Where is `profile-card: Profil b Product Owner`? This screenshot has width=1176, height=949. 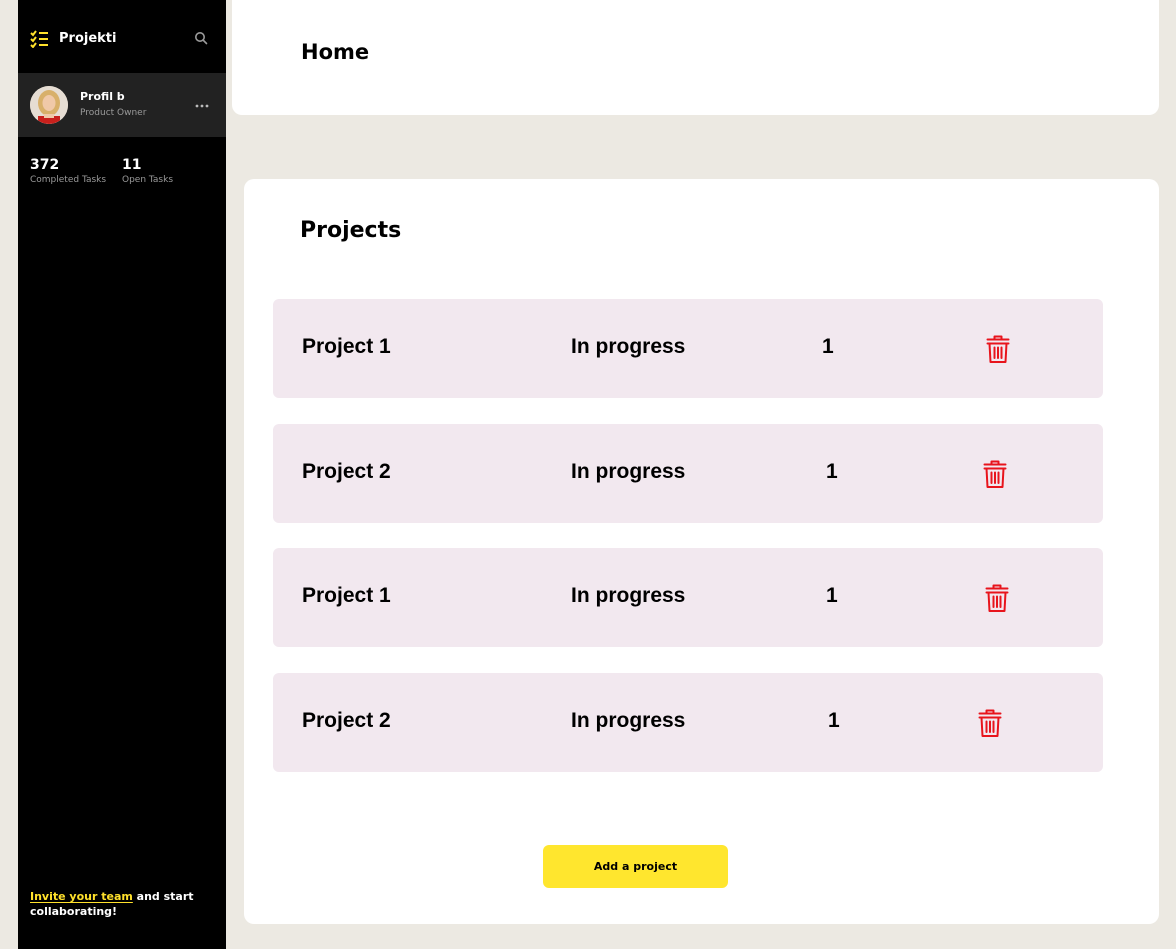 profile-card: Profil b Product Owner is located at coordinates (122, 105).